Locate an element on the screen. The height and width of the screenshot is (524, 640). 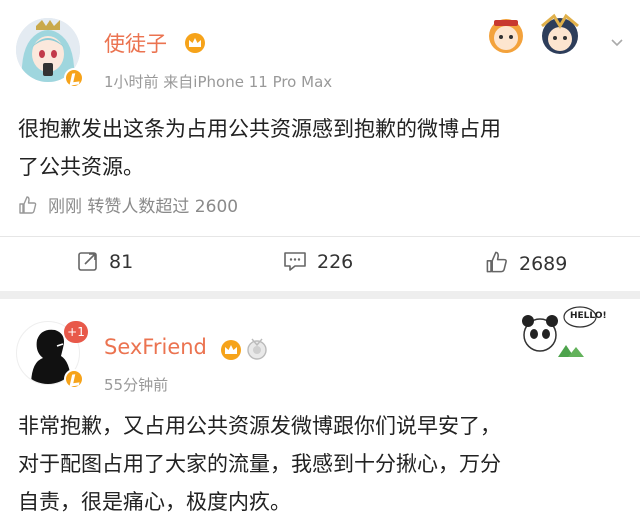
comment-icon is located at coordinates (295, 261).